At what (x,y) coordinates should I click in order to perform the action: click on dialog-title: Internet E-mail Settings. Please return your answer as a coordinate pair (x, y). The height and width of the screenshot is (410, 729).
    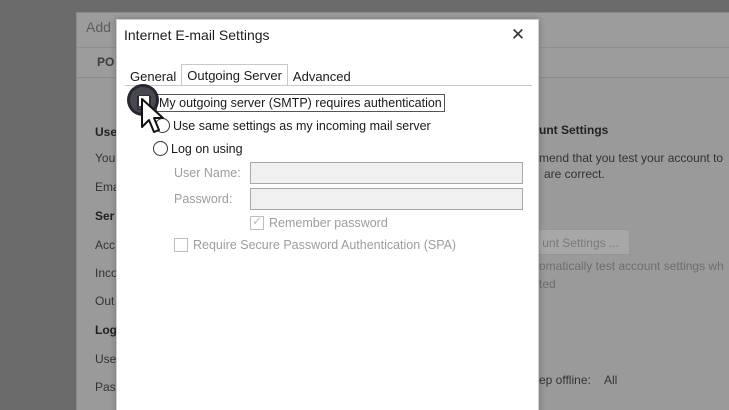
    Looking at the image, I should click on (197, 35).